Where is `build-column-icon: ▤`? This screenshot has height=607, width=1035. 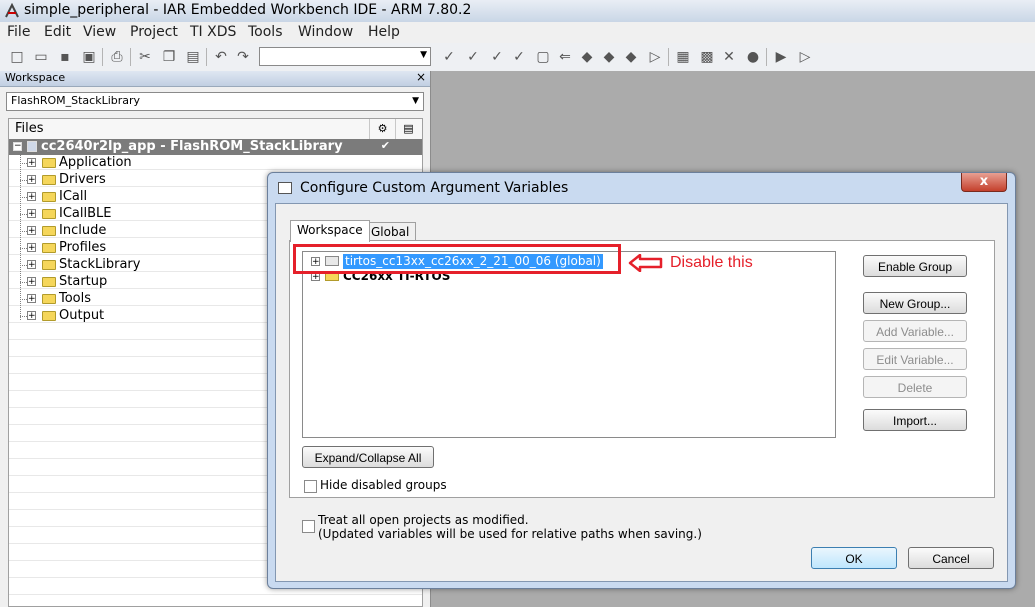
build-column-icon: ▤ is located at coordinates (408, 129).